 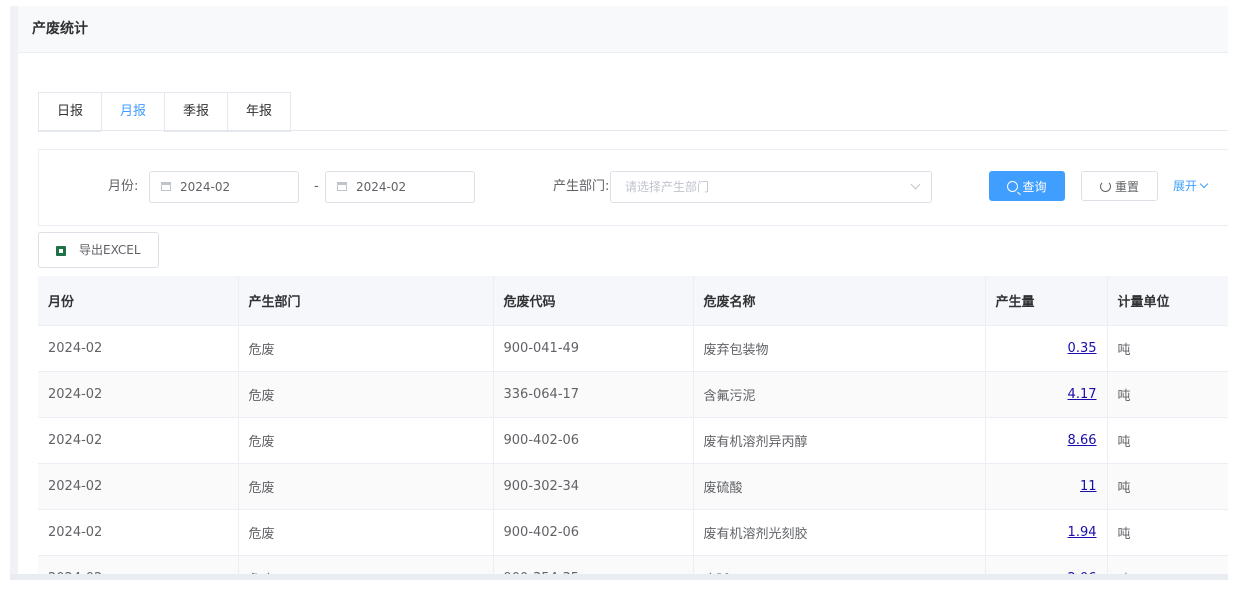 What do you see at coordinates (61, 251) in the screenshot?
I see `excel-icon` at bounding box center [61, 251].